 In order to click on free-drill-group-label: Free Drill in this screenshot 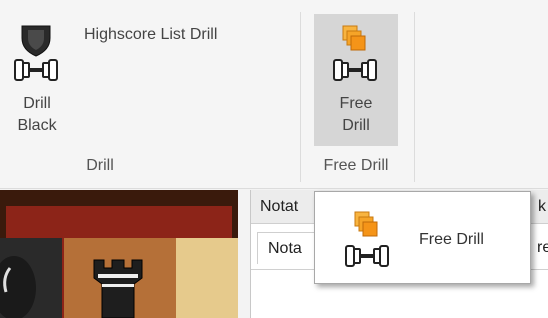, I will do `click(356, 165)`.